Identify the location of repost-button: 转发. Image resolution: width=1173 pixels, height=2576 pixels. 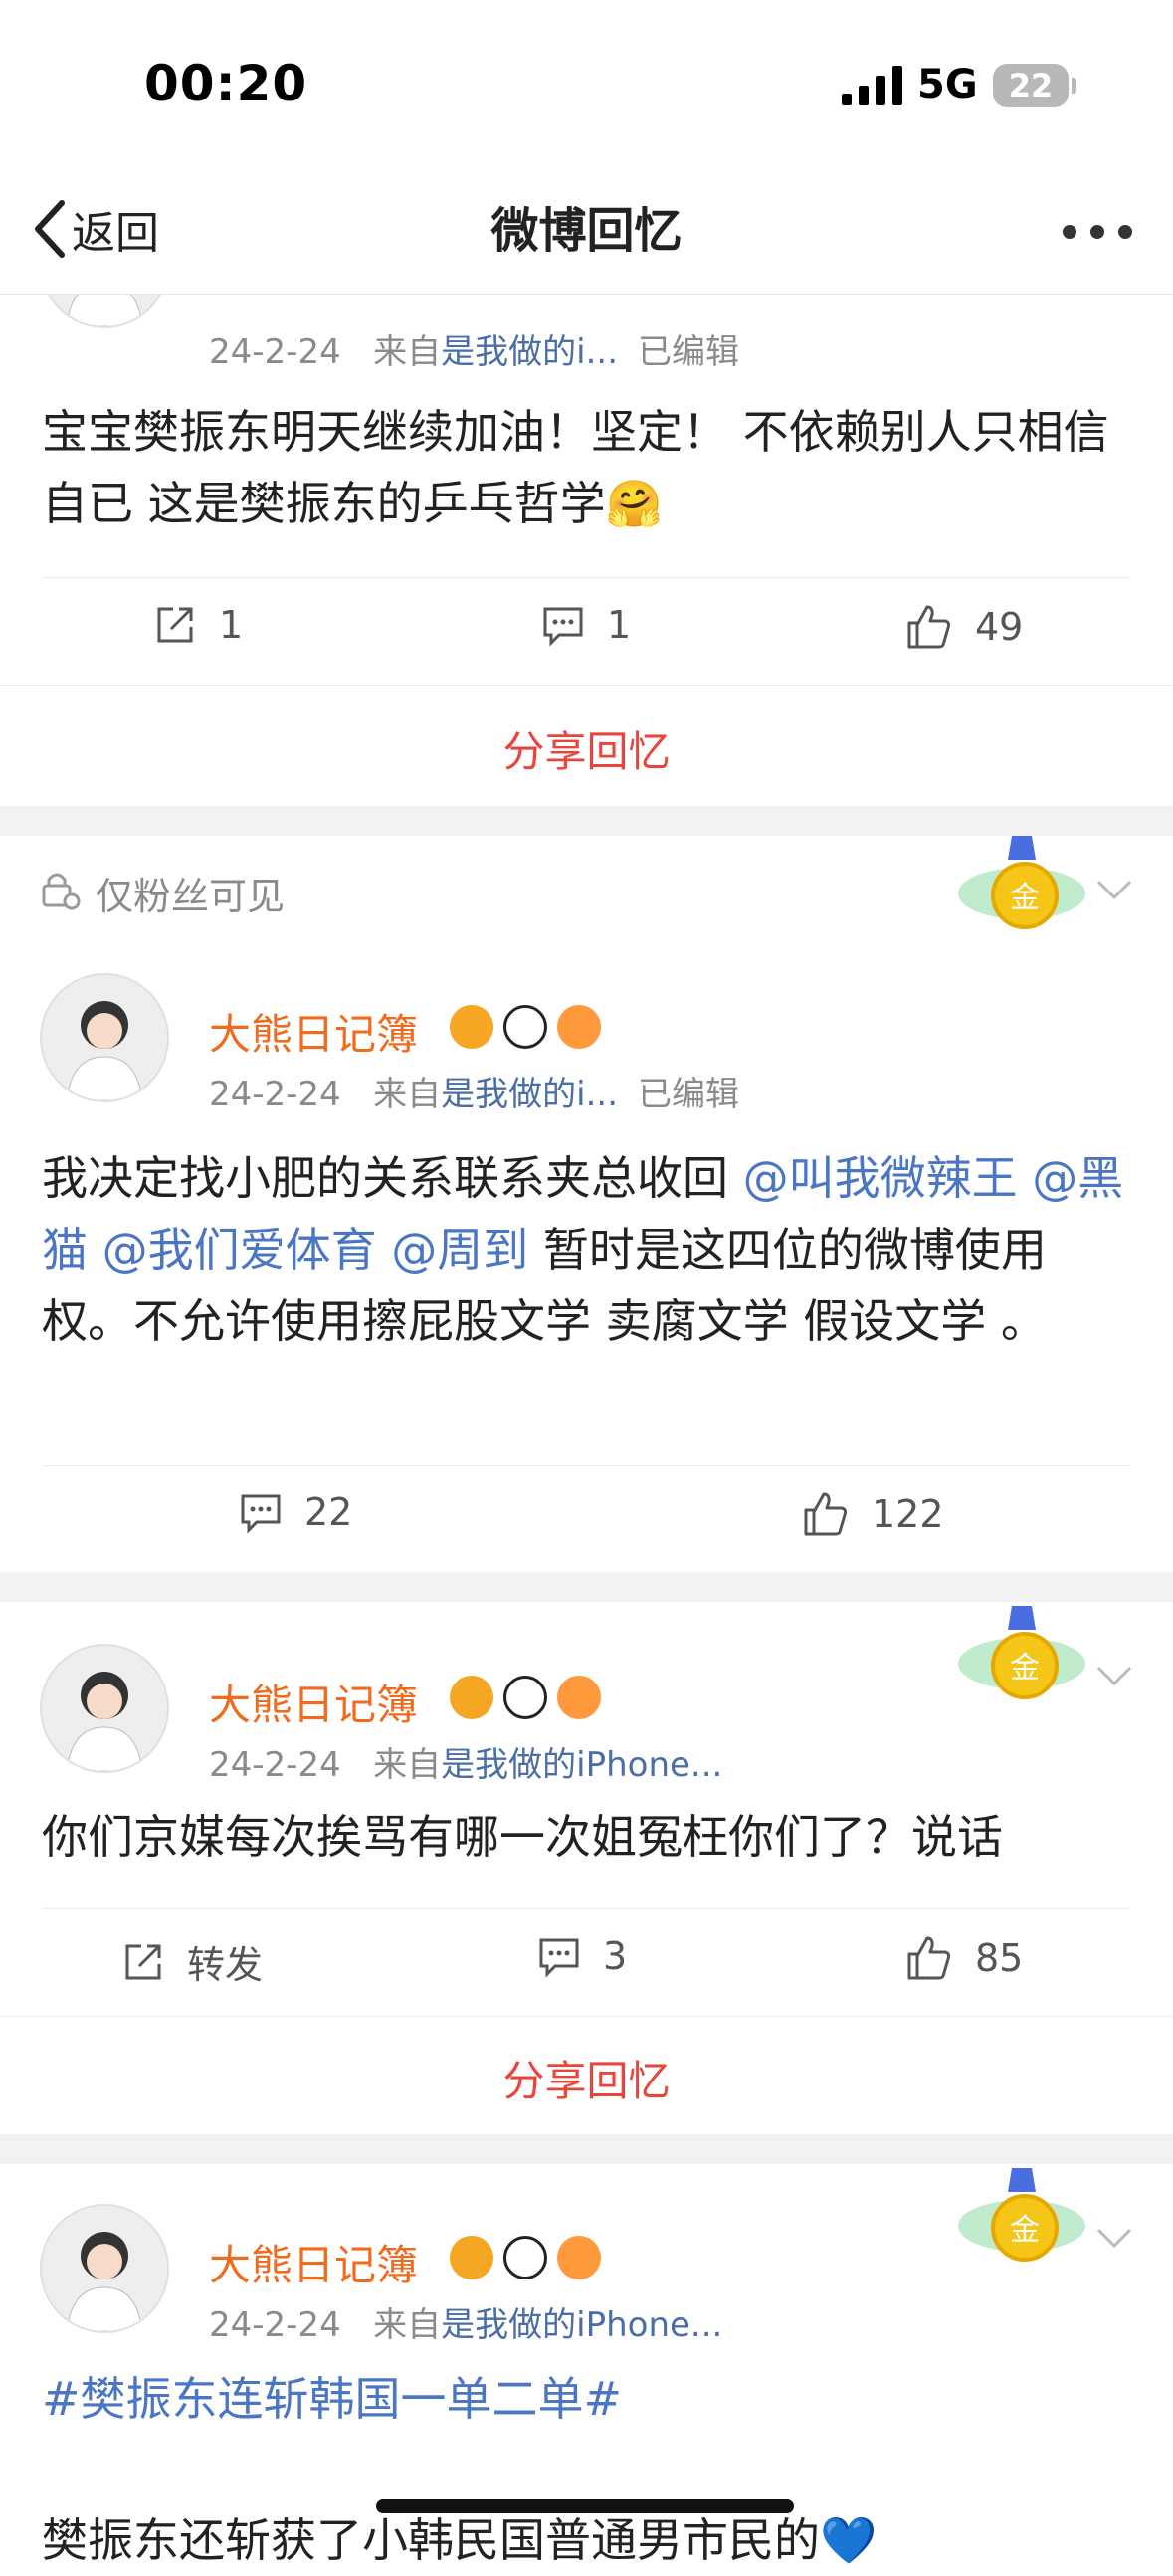
(192, 1961).